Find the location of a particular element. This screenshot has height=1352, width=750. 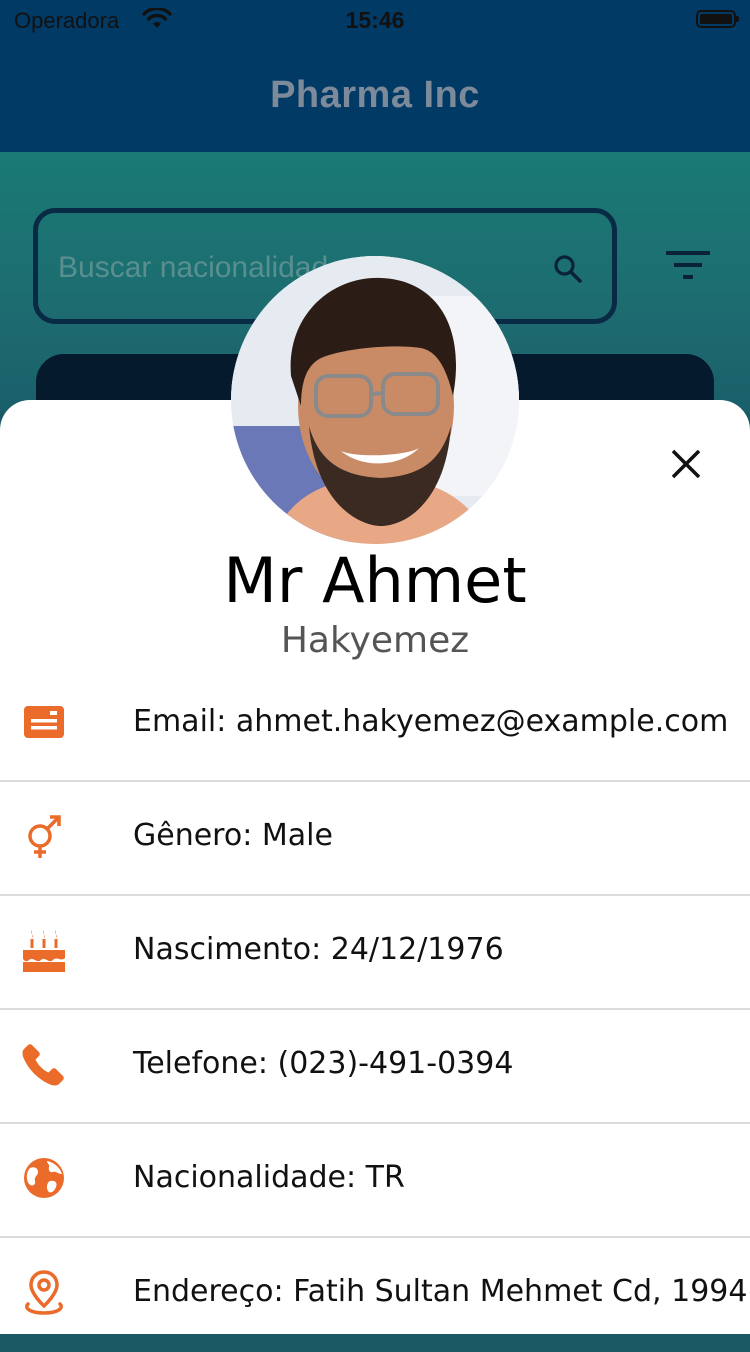

list-item: Email: ahmet.hakyemez@example.com is located at coordinates (375, 725).